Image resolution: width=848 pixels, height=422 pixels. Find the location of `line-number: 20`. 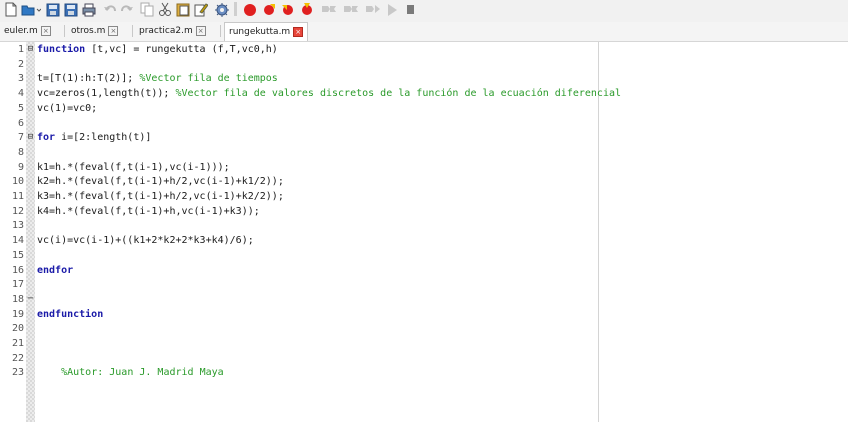

line-number: 20 is located at coordinates (17, 329).